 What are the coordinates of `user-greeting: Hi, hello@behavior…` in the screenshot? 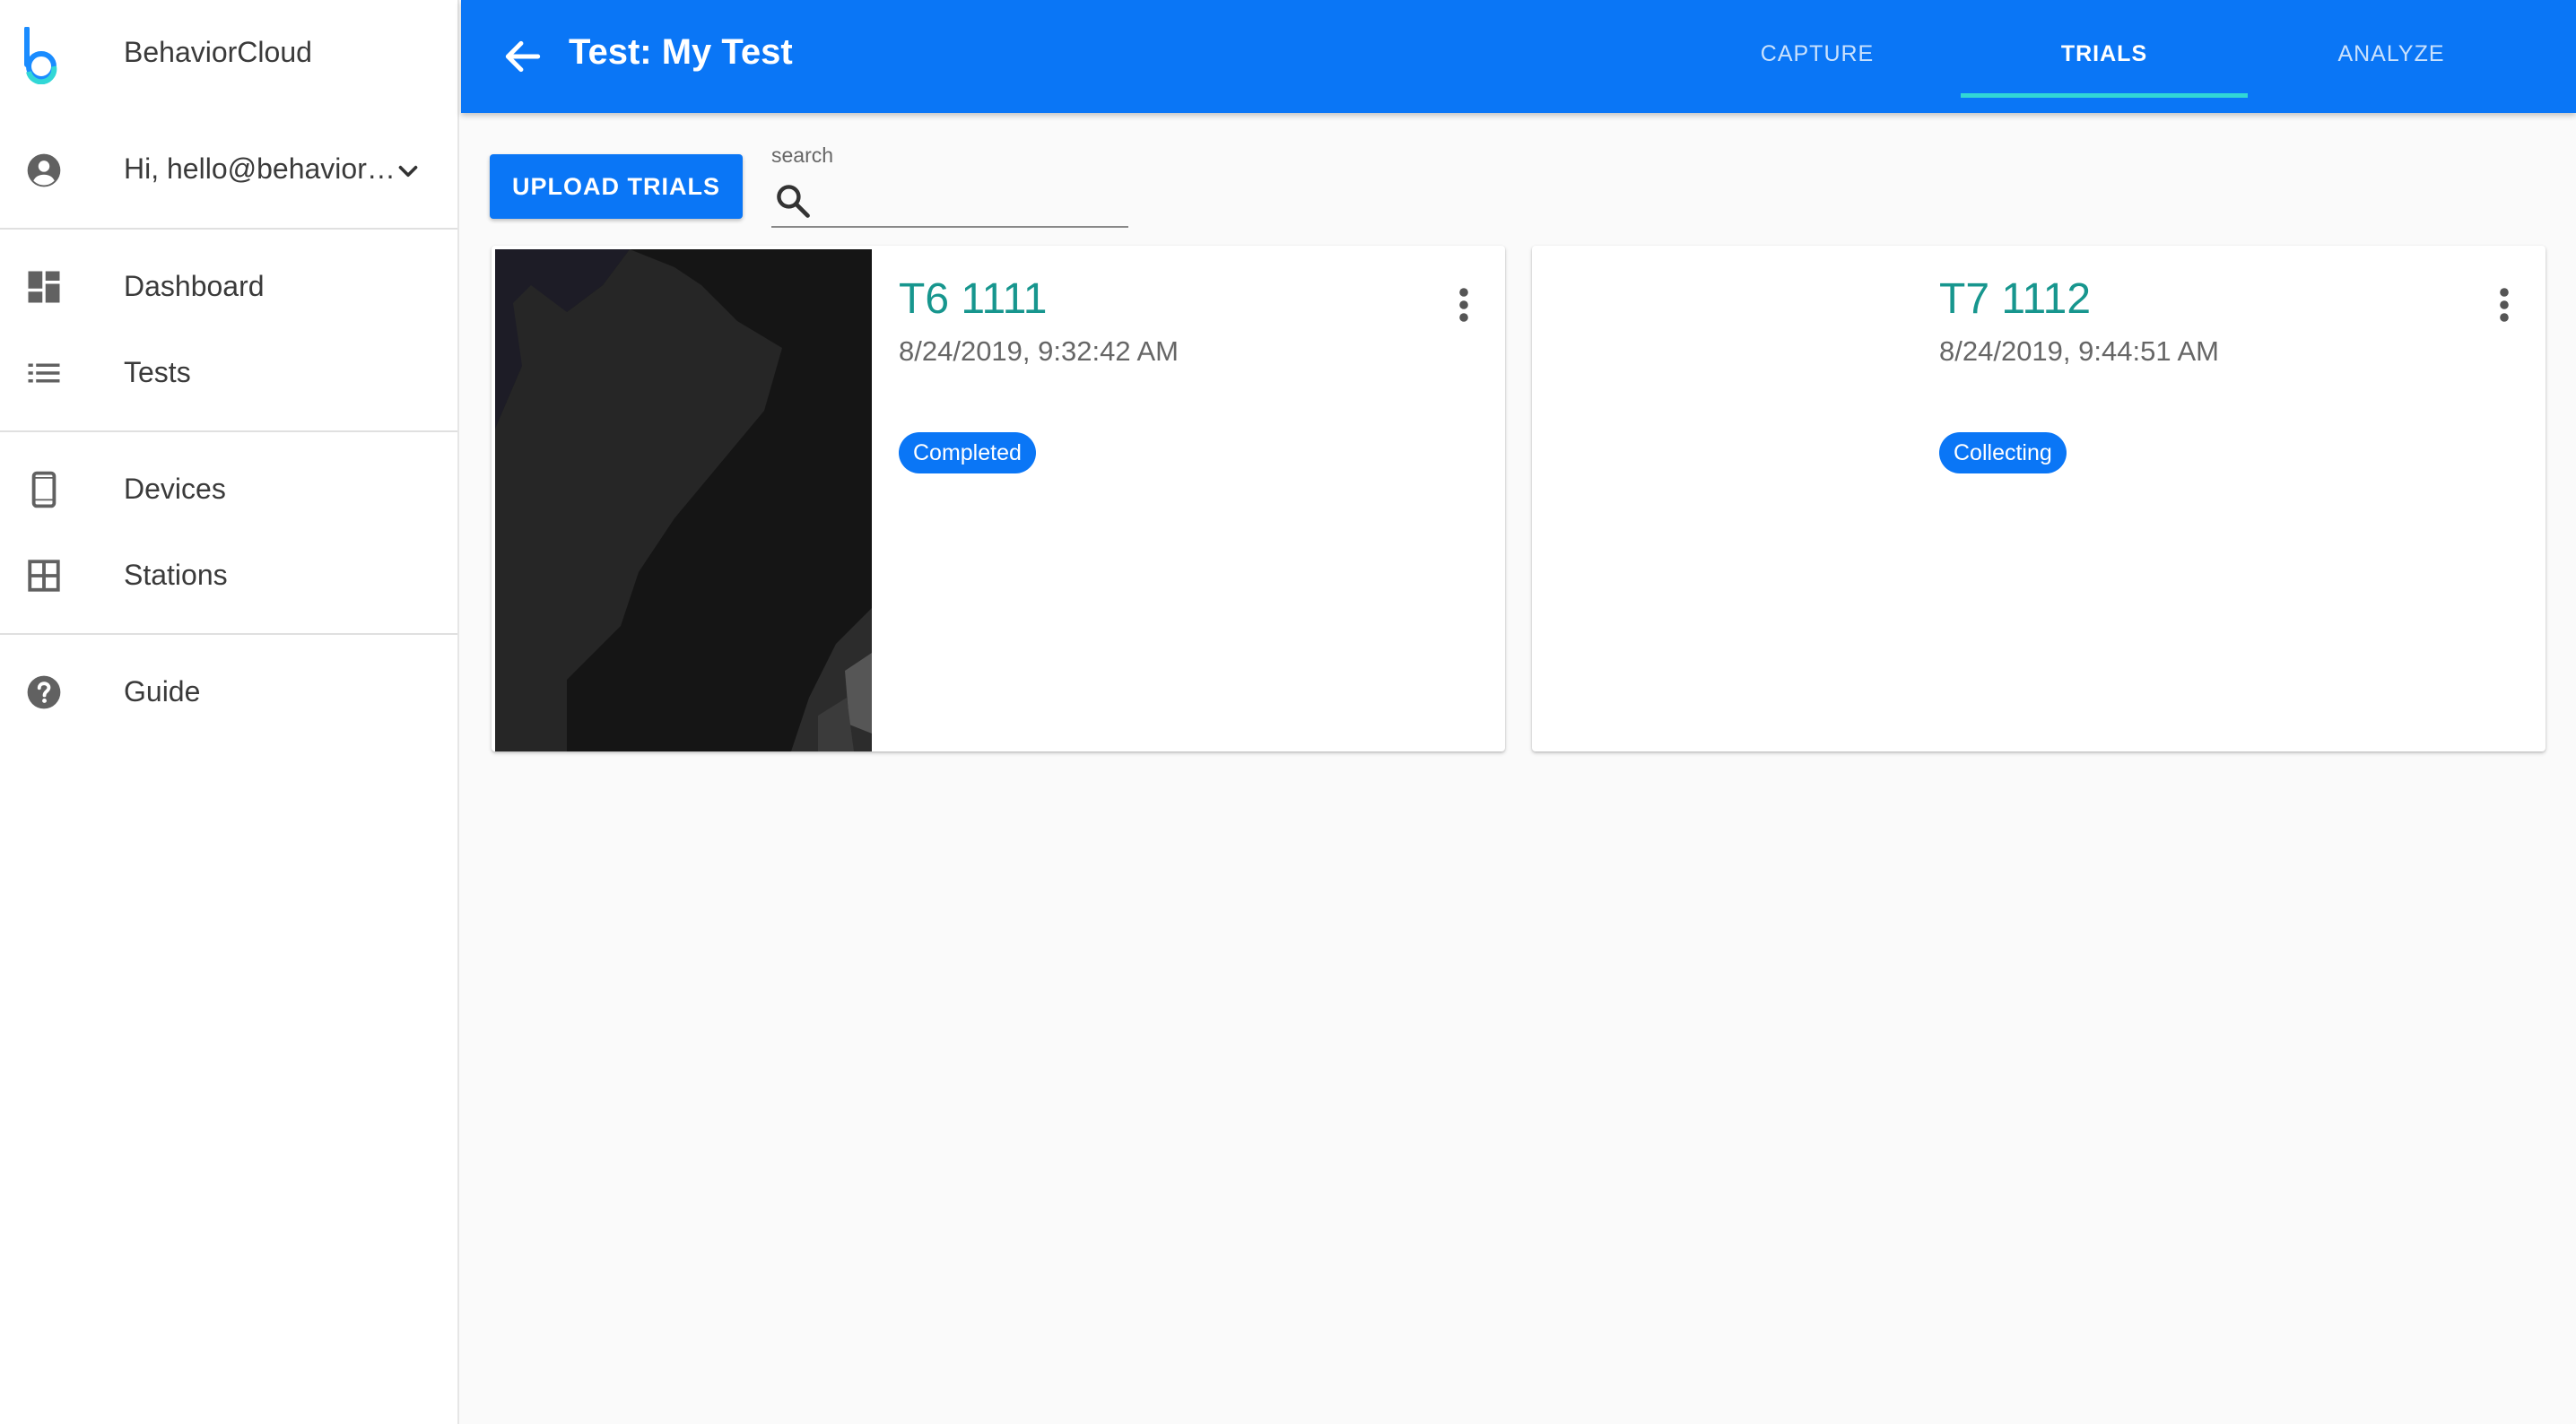 It's located at (260, 168).